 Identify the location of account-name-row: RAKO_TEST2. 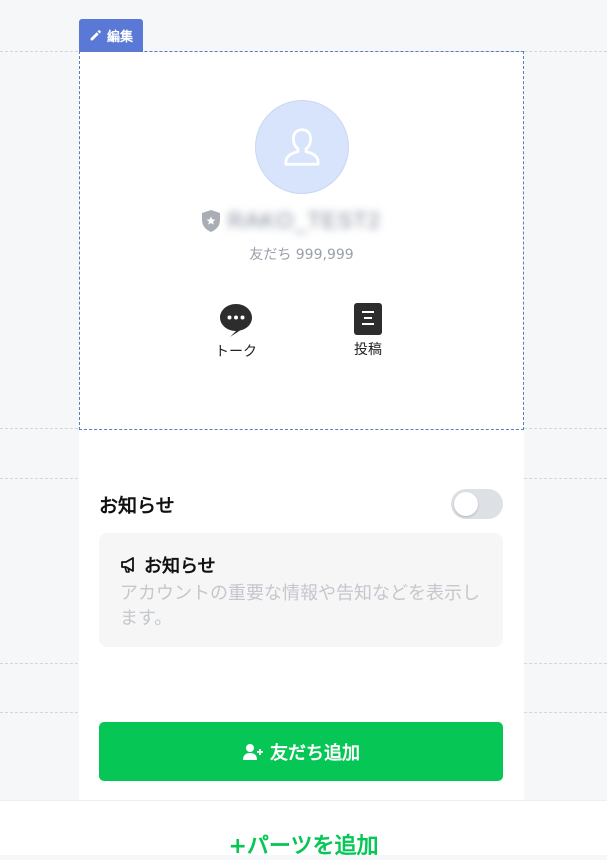
(290, 221).